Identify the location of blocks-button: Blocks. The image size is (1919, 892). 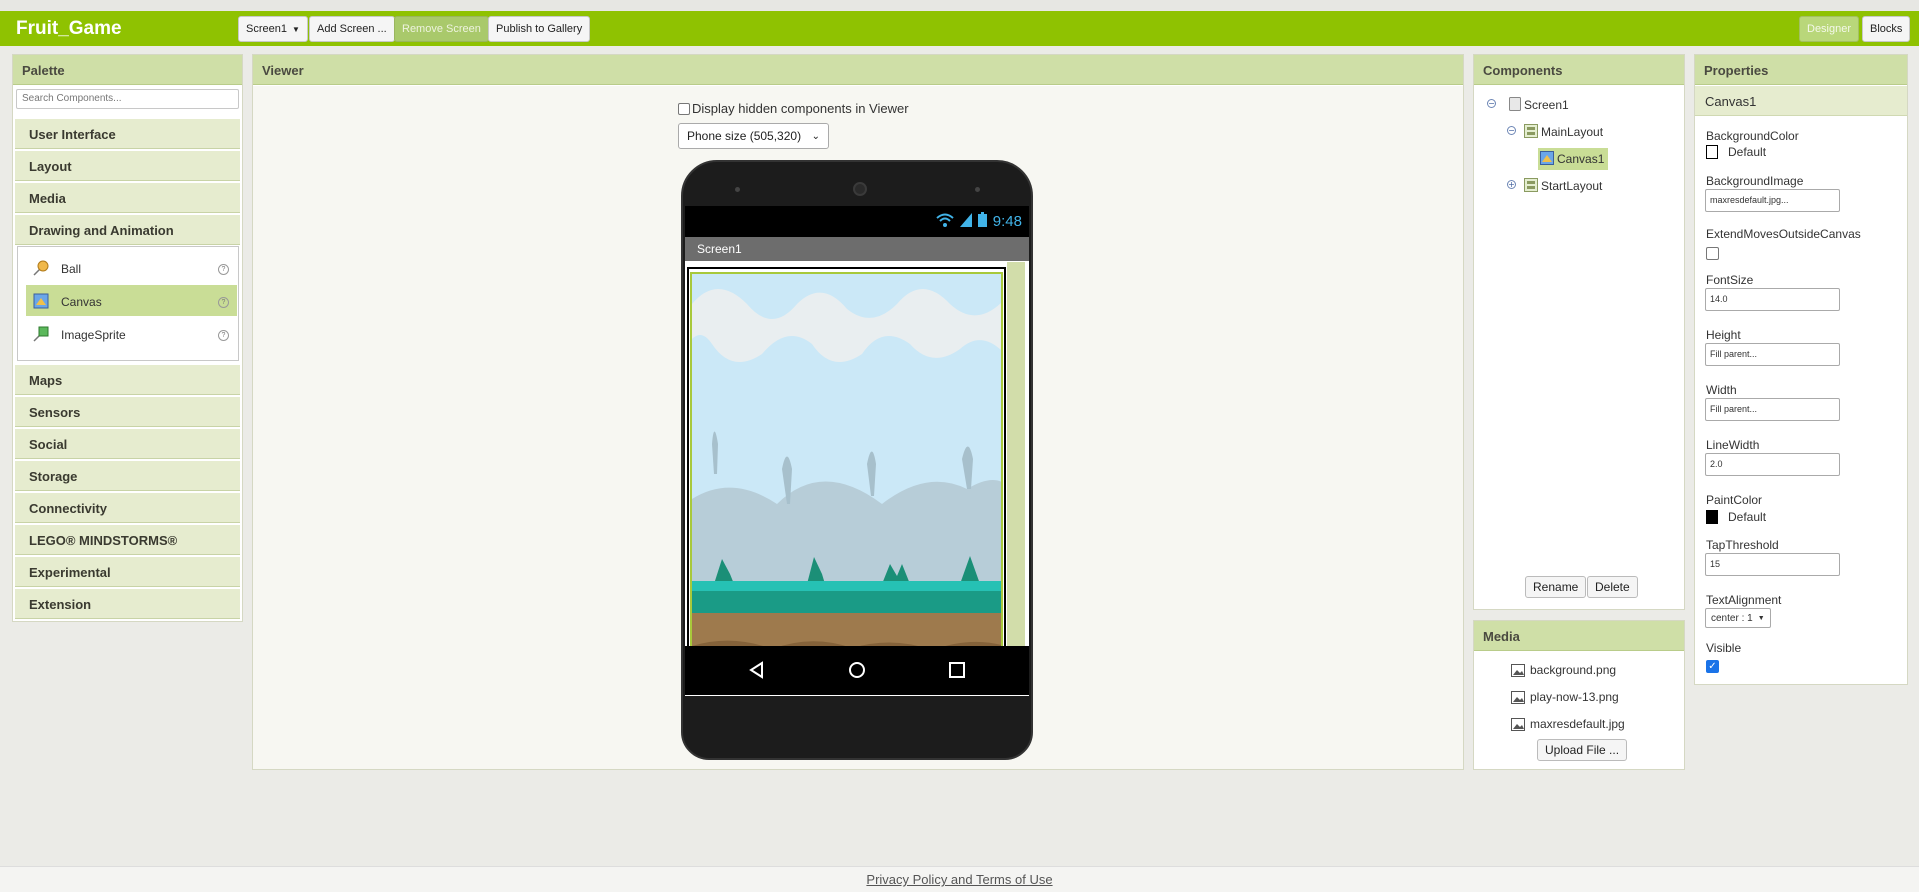
(1886, 29).